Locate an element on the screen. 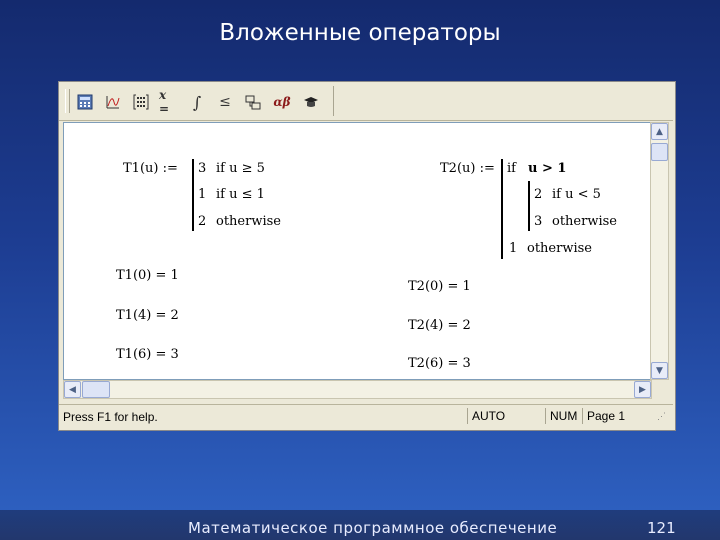 This screenshot has width=720, height=540. horizontal-scrollbar: ◀ ▶ is located at coordinates (357, 389).